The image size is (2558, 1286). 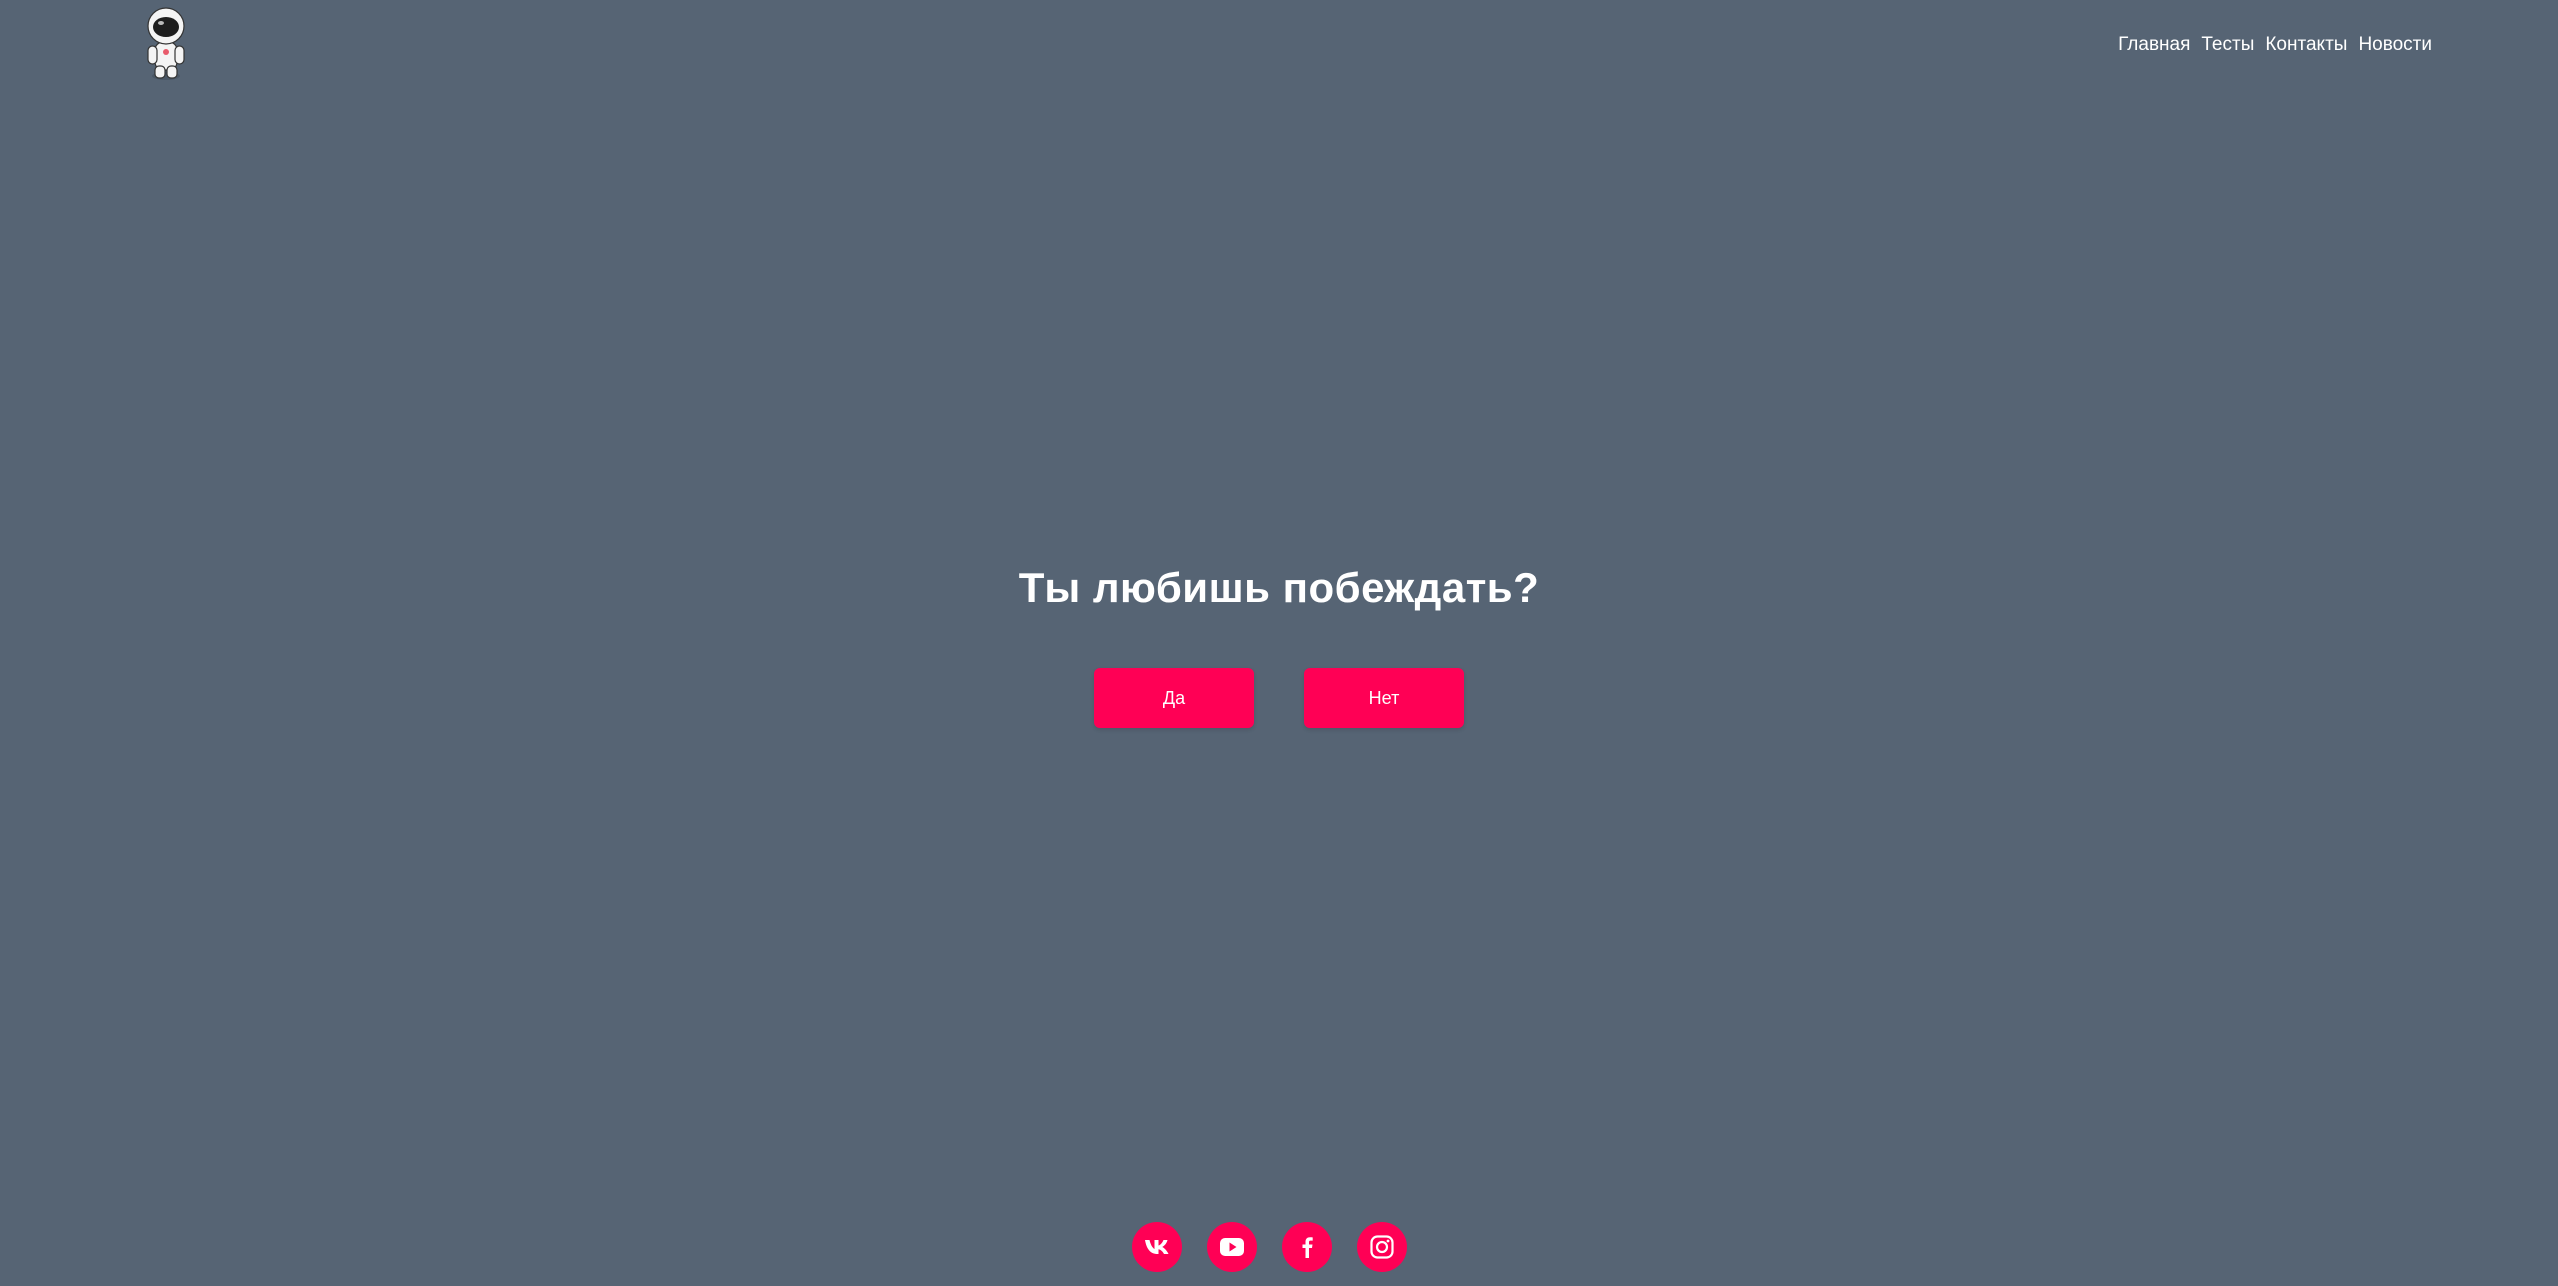 I want to click on facebook-icon, so click(x=1307, y=1247).